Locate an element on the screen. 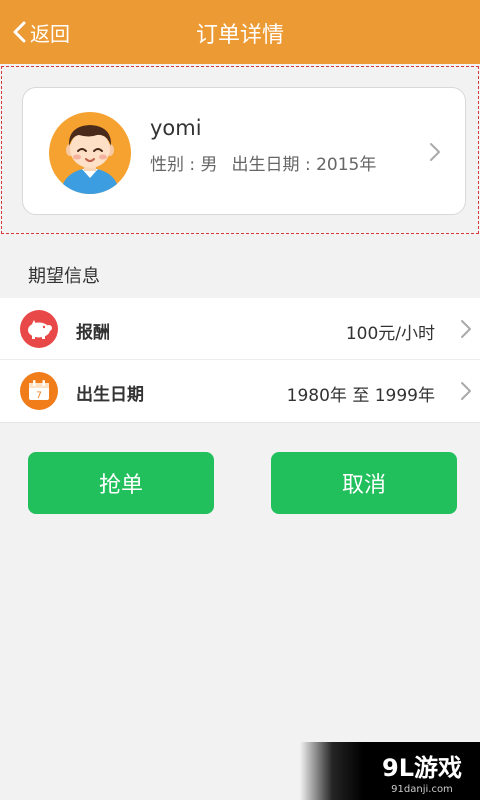 This screenshot has height=800, width=480. salary-value: 100元/小时 is located at coordinates (390, 334).